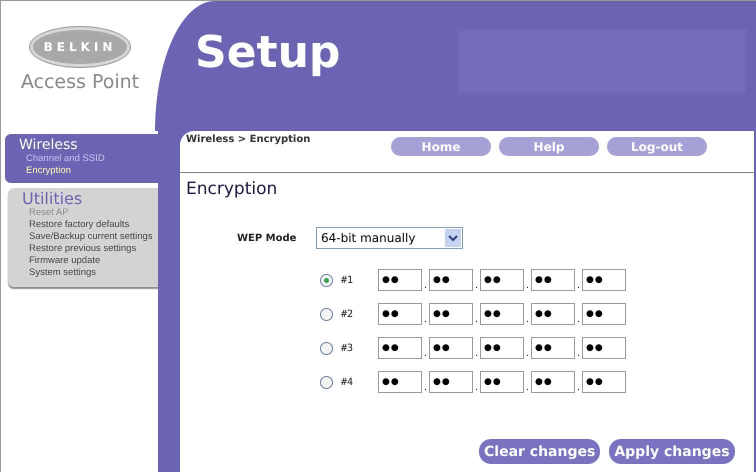  What do you see at coordinates (347, 382) in the screenshot?
I see `key-label: #4` at bounding box center [347, 382].